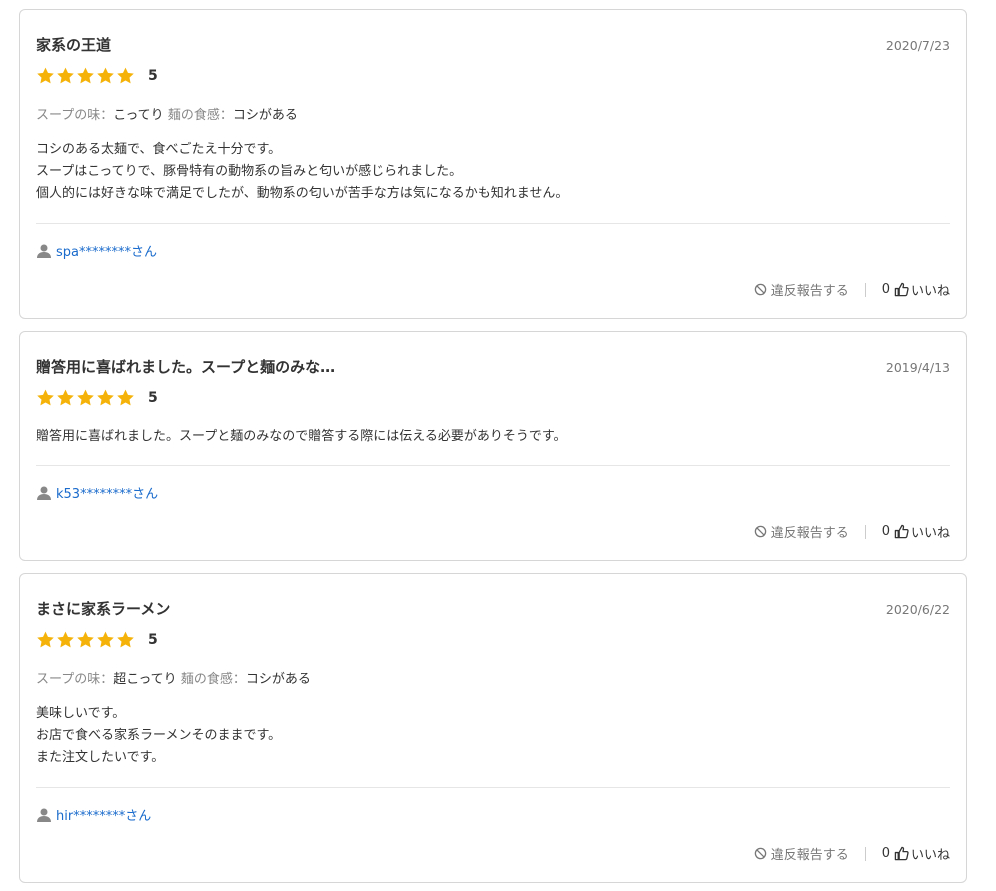 Image resolution: width=996 pixels, height=891 pixels. Describe the element at coordinates (74, 45) in the screenshot. I see `review-title: 家系の王道` at that location.